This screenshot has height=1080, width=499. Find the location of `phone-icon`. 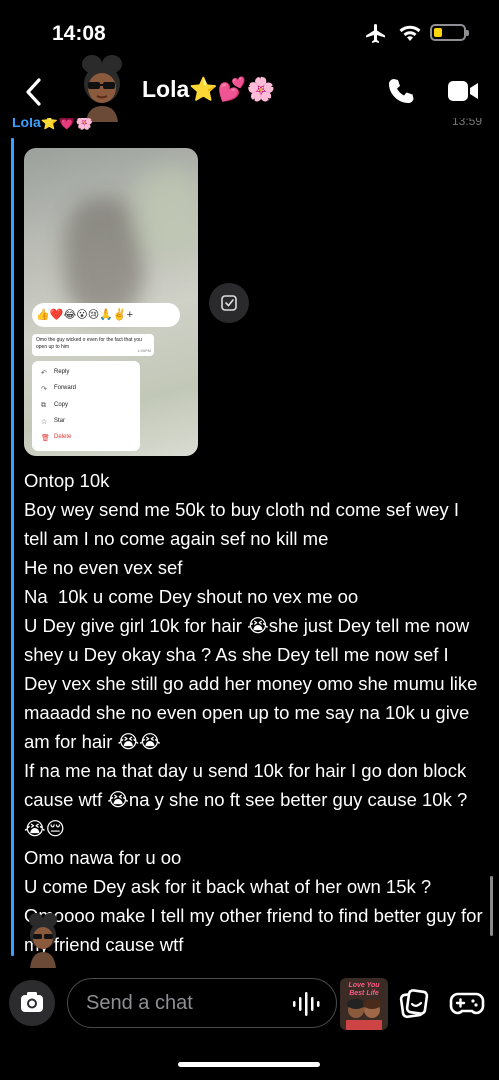

phone-icon is located at coordinates (401, 91).